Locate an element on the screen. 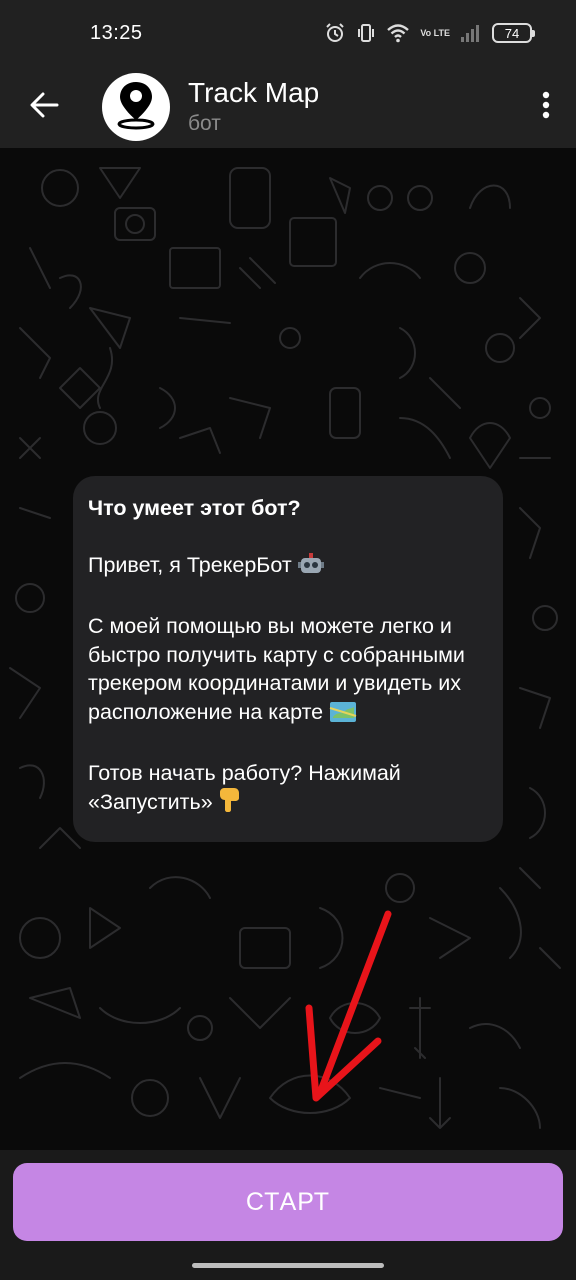 The height and width of the screenshot is (1280, 576). alarm-icon is located at coordinates (335, 33).